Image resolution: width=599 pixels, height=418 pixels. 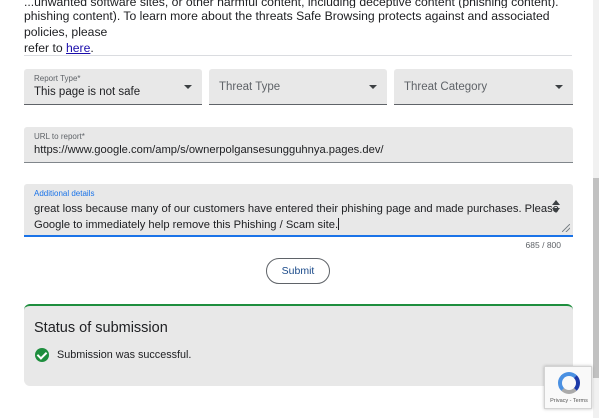 I want to click on status-message: Submission was successful., so click(x=124, y=355).